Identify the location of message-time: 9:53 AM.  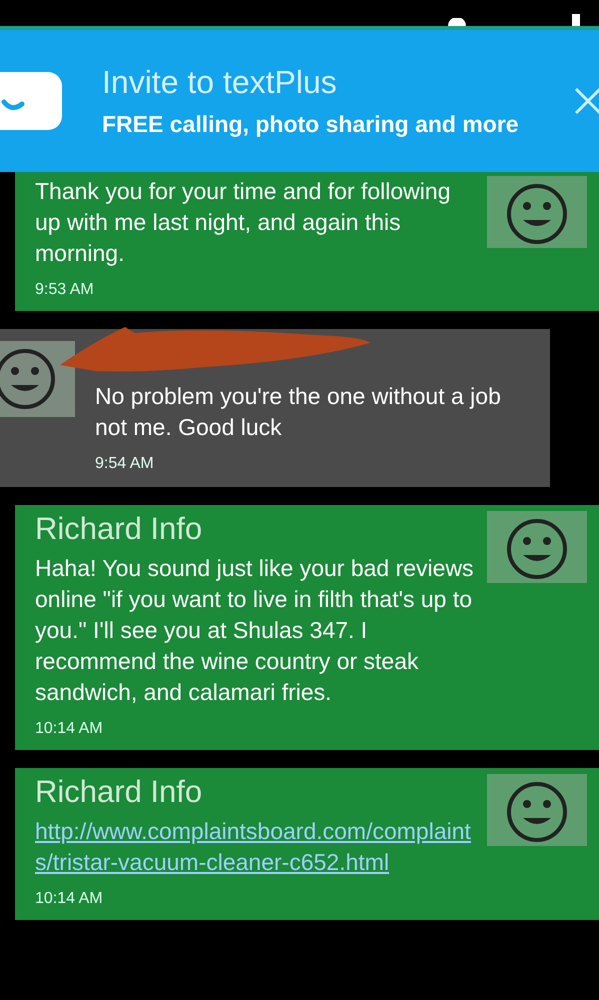
(65, 290).